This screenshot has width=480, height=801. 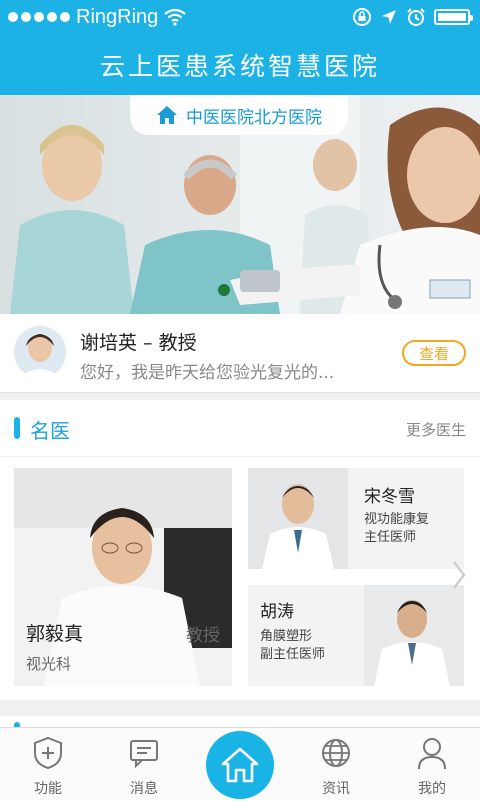 I want to click on featured-doctor-name: 郭毅真, so click(x=55, y=634).